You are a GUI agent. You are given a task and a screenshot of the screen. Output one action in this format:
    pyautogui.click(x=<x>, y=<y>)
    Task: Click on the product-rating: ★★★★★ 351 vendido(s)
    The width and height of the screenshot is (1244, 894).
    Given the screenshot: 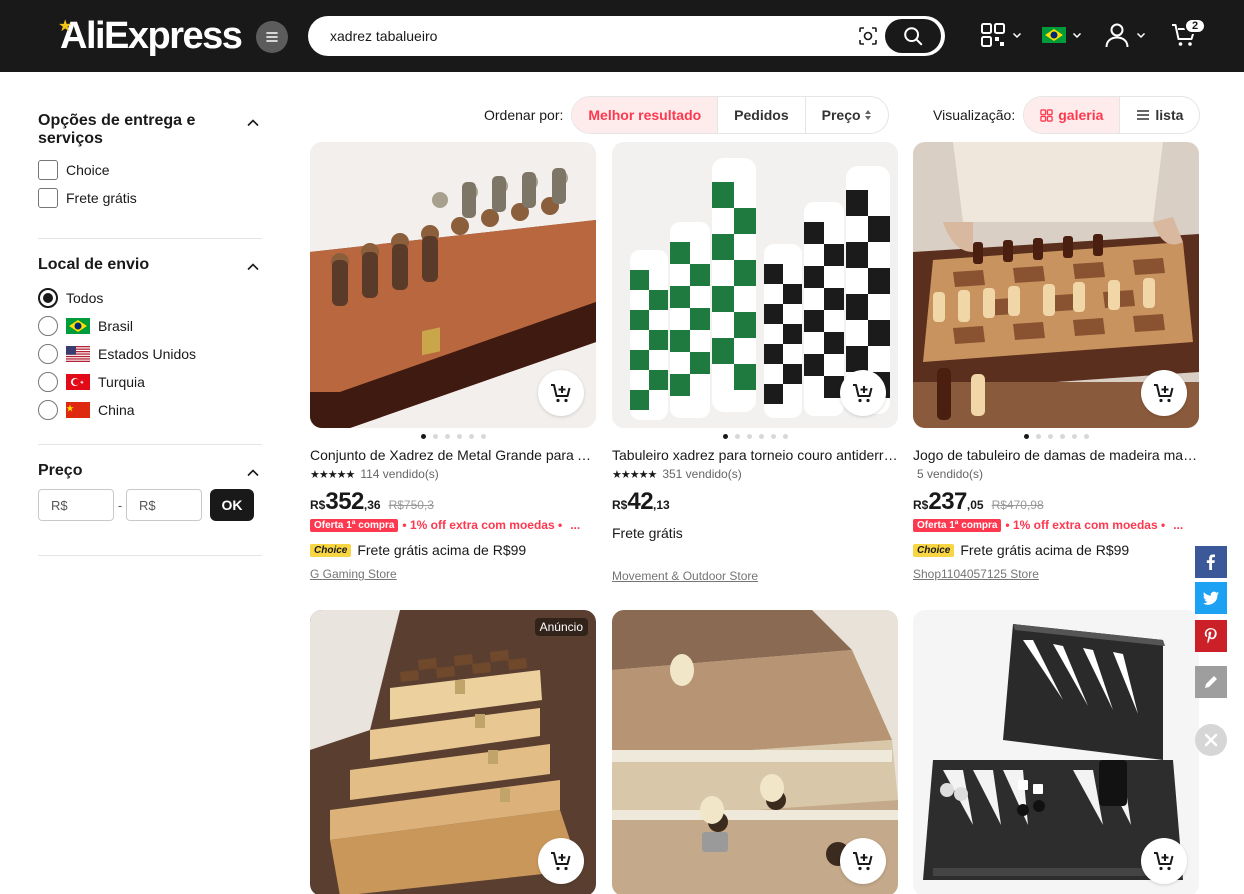 What is the action you would take?
    pyautogui.click(x=755, y=474)
    